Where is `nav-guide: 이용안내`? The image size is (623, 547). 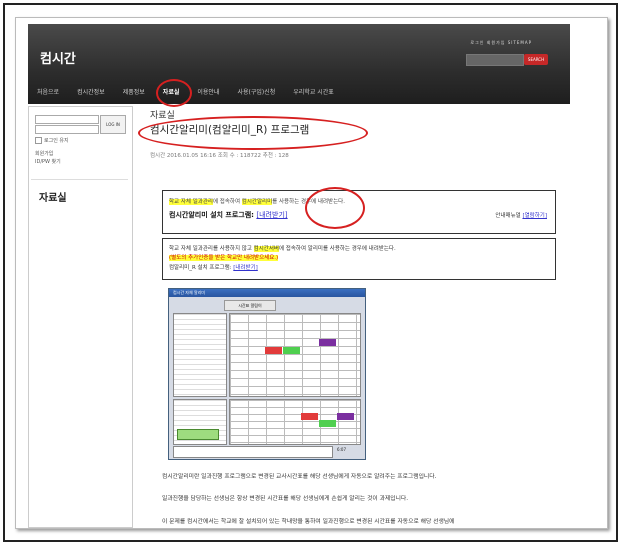
nav-guide: 이용안내 is located at coordinates (208, 93).